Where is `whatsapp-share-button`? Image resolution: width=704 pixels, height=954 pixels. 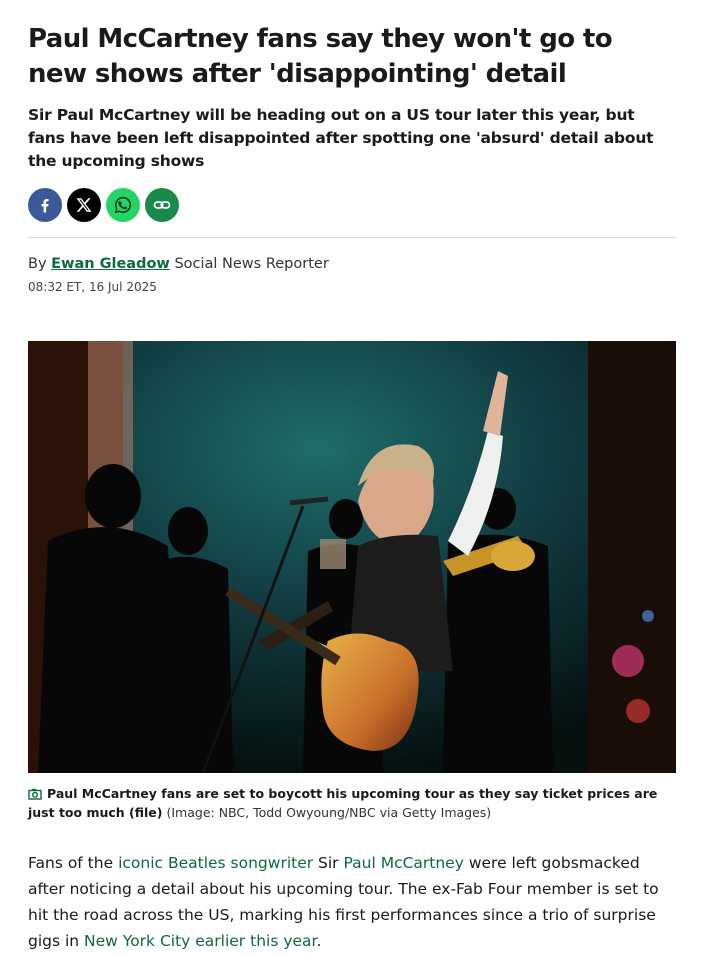
whatsapp-share-button is located at coordinates (123, 205).